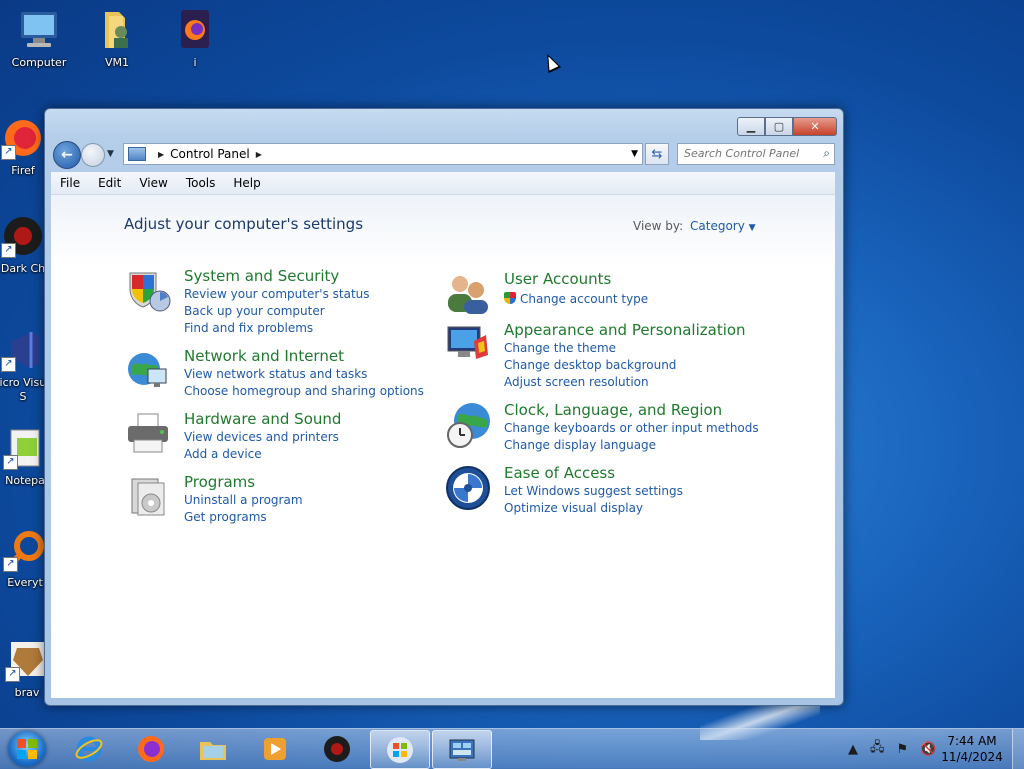  I want to click on close-icon: ✕, so click(815, 126).